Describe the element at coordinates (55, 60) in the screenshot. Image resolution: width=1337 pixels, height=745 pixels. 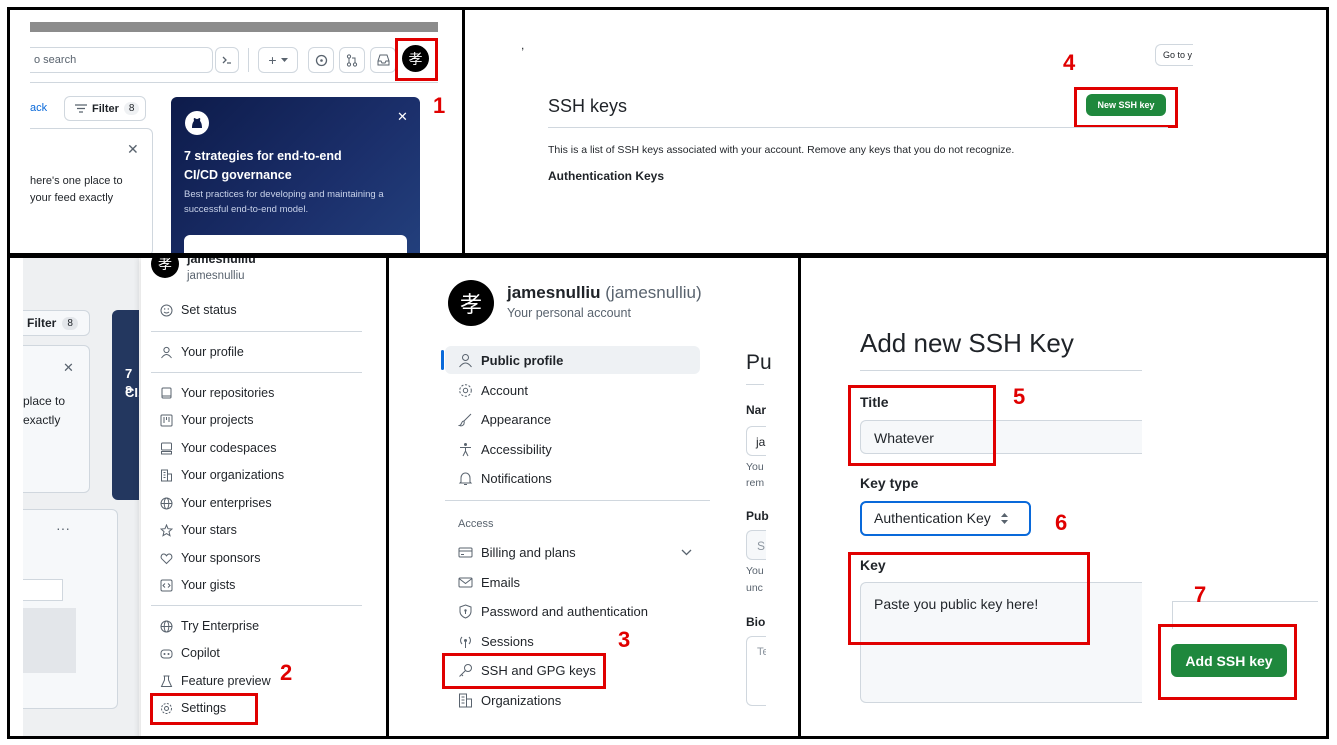
I see `search-placeholder: o search` at that location.